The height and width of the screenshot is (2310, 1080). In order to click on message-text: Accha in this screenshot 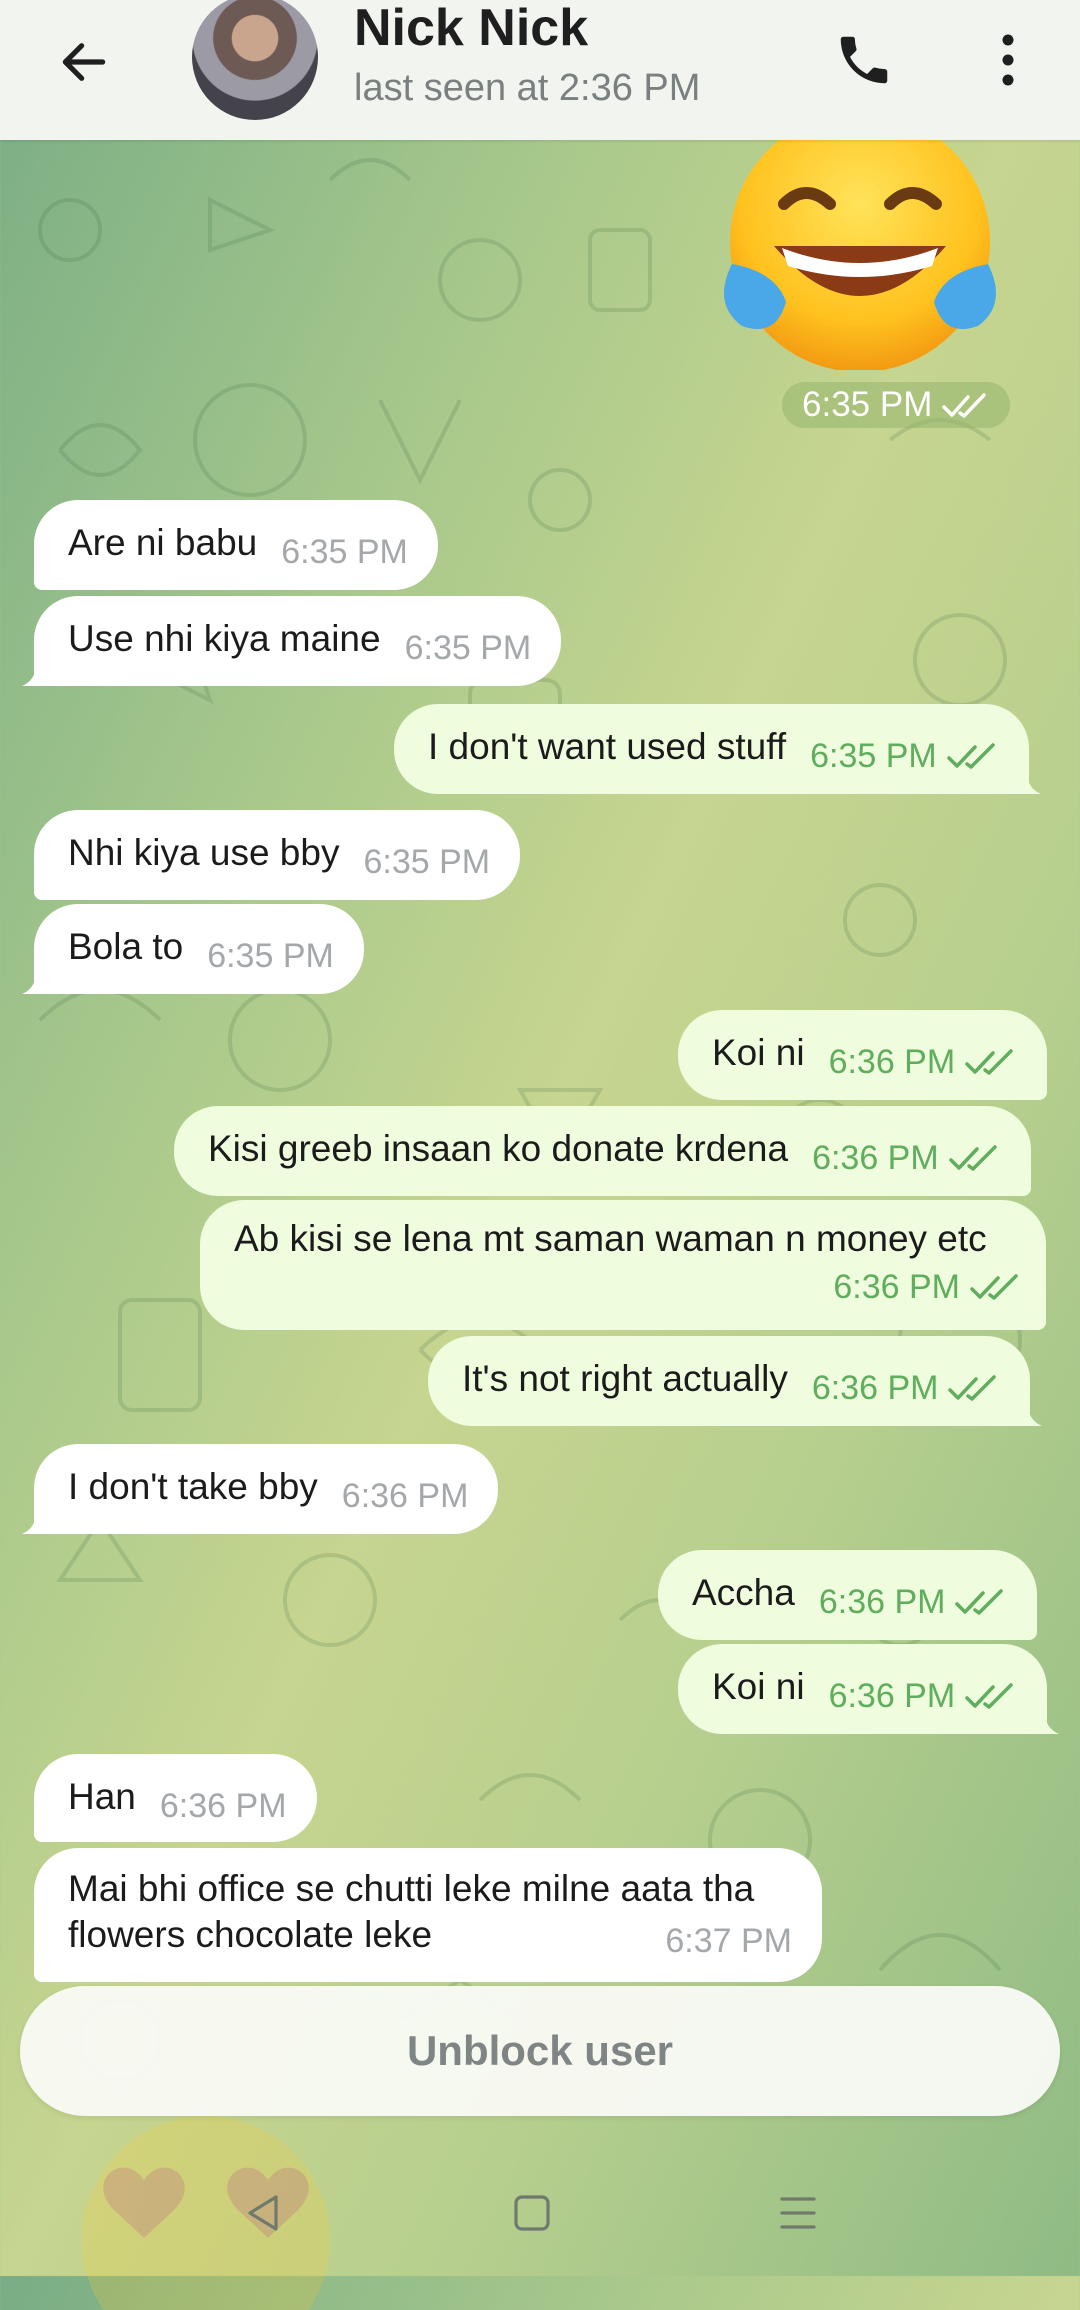, I will do `click(743, 1592)`.